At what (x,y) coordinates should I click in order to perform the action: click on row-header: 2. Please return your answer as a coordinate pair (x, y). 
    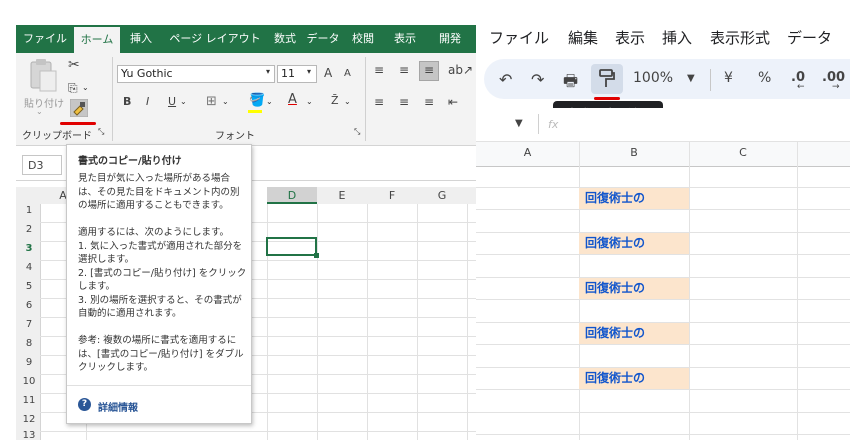
    Looking at the image, I should click on (29, 229).